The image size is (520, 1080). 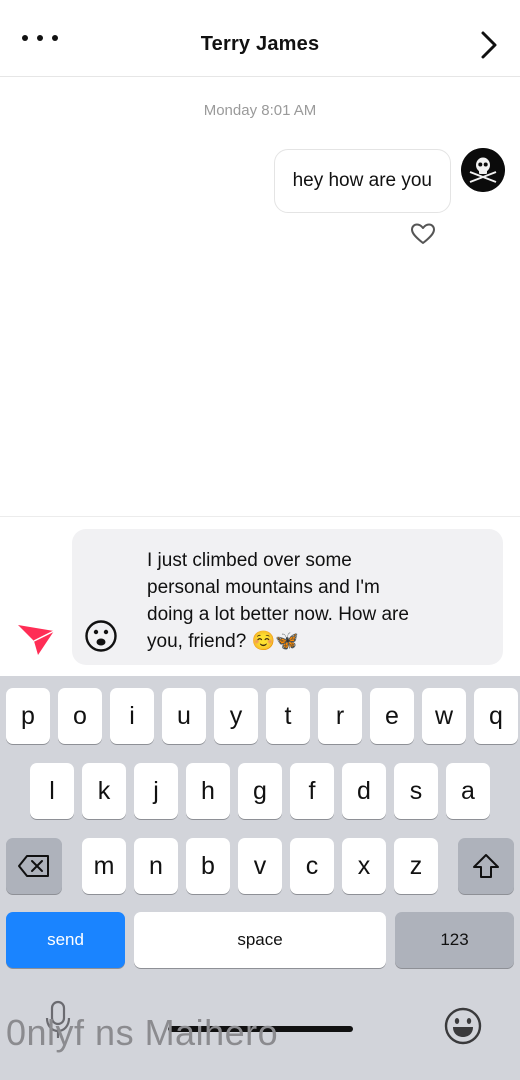 What do you see at coordinates (260, 44) in the screenshot?
I see `contact-name: Terry James` at bounding box center [260, 44].